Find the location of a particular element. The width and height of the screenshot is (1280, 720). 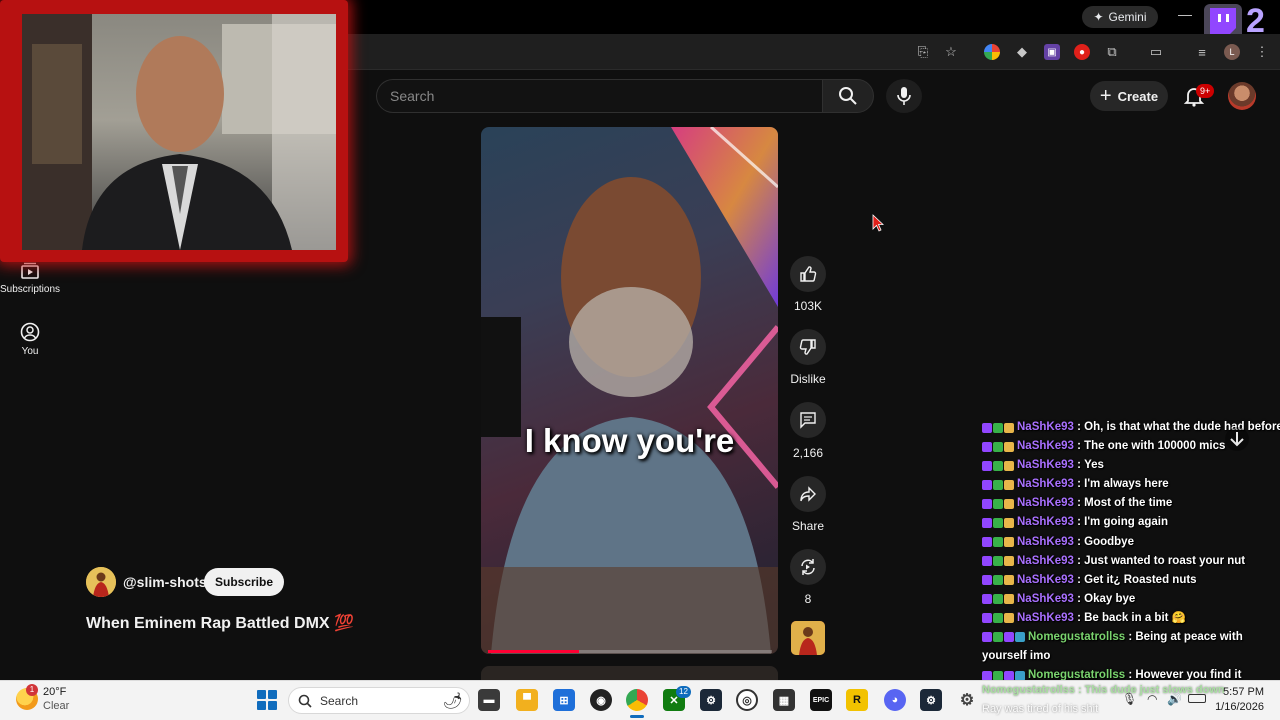

file-explorer-icon: ▀ is located at coordinates (527, 700).